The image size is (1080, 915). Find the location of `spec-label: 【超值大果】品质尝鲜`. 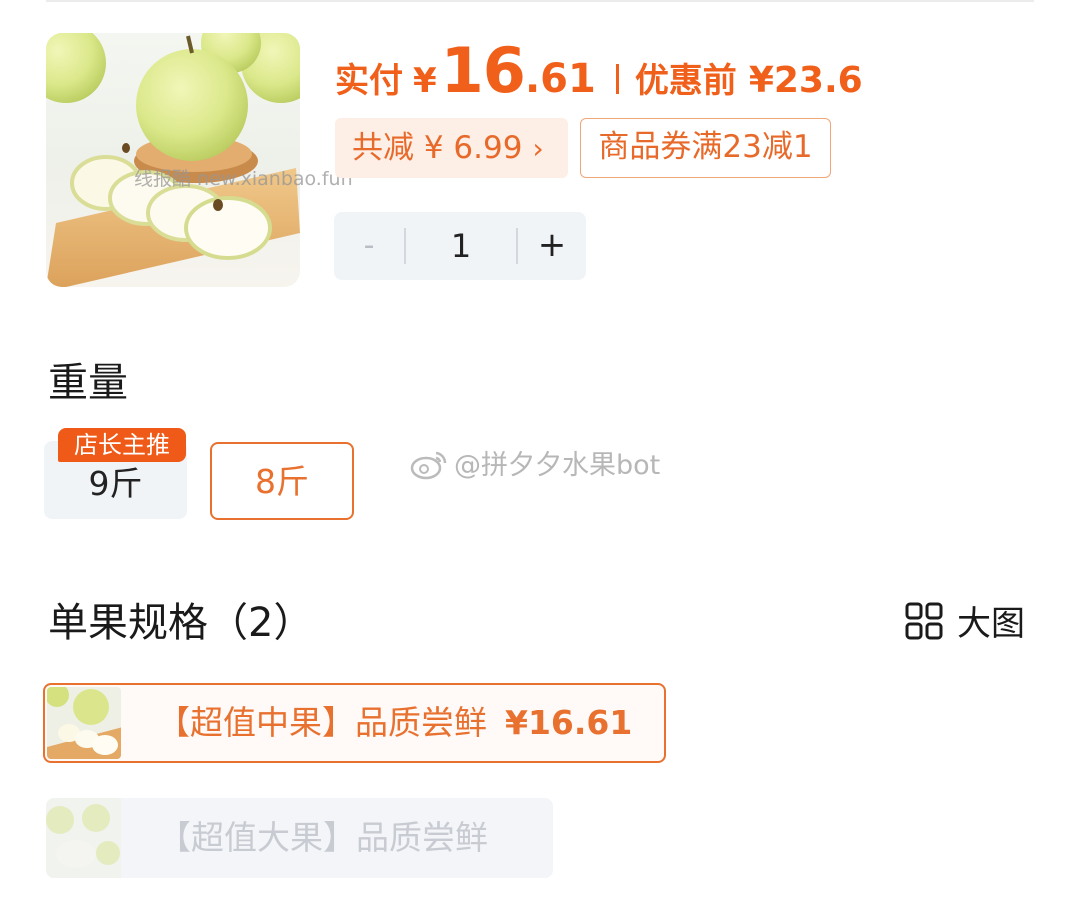

spec-label: 【超值大果】品质尝鲜 is located at coordinates (323, 837).